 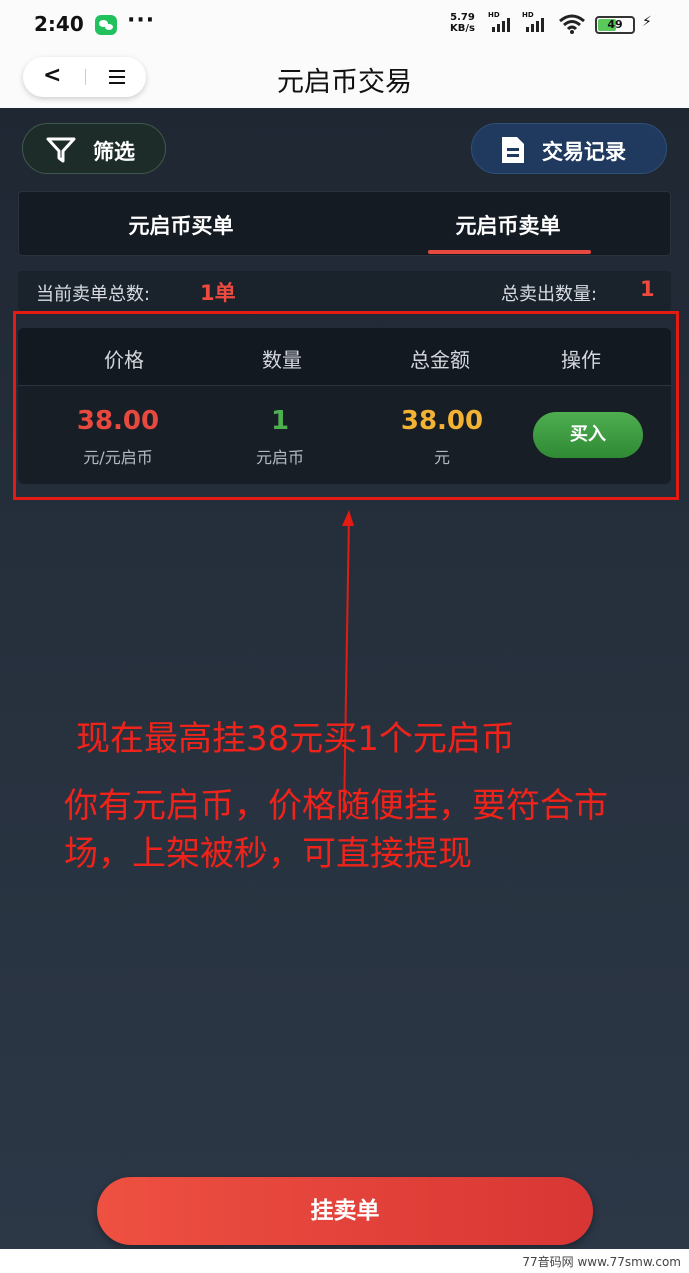 I want to click on filter-label: 筛选, so click(x=114, y=152).